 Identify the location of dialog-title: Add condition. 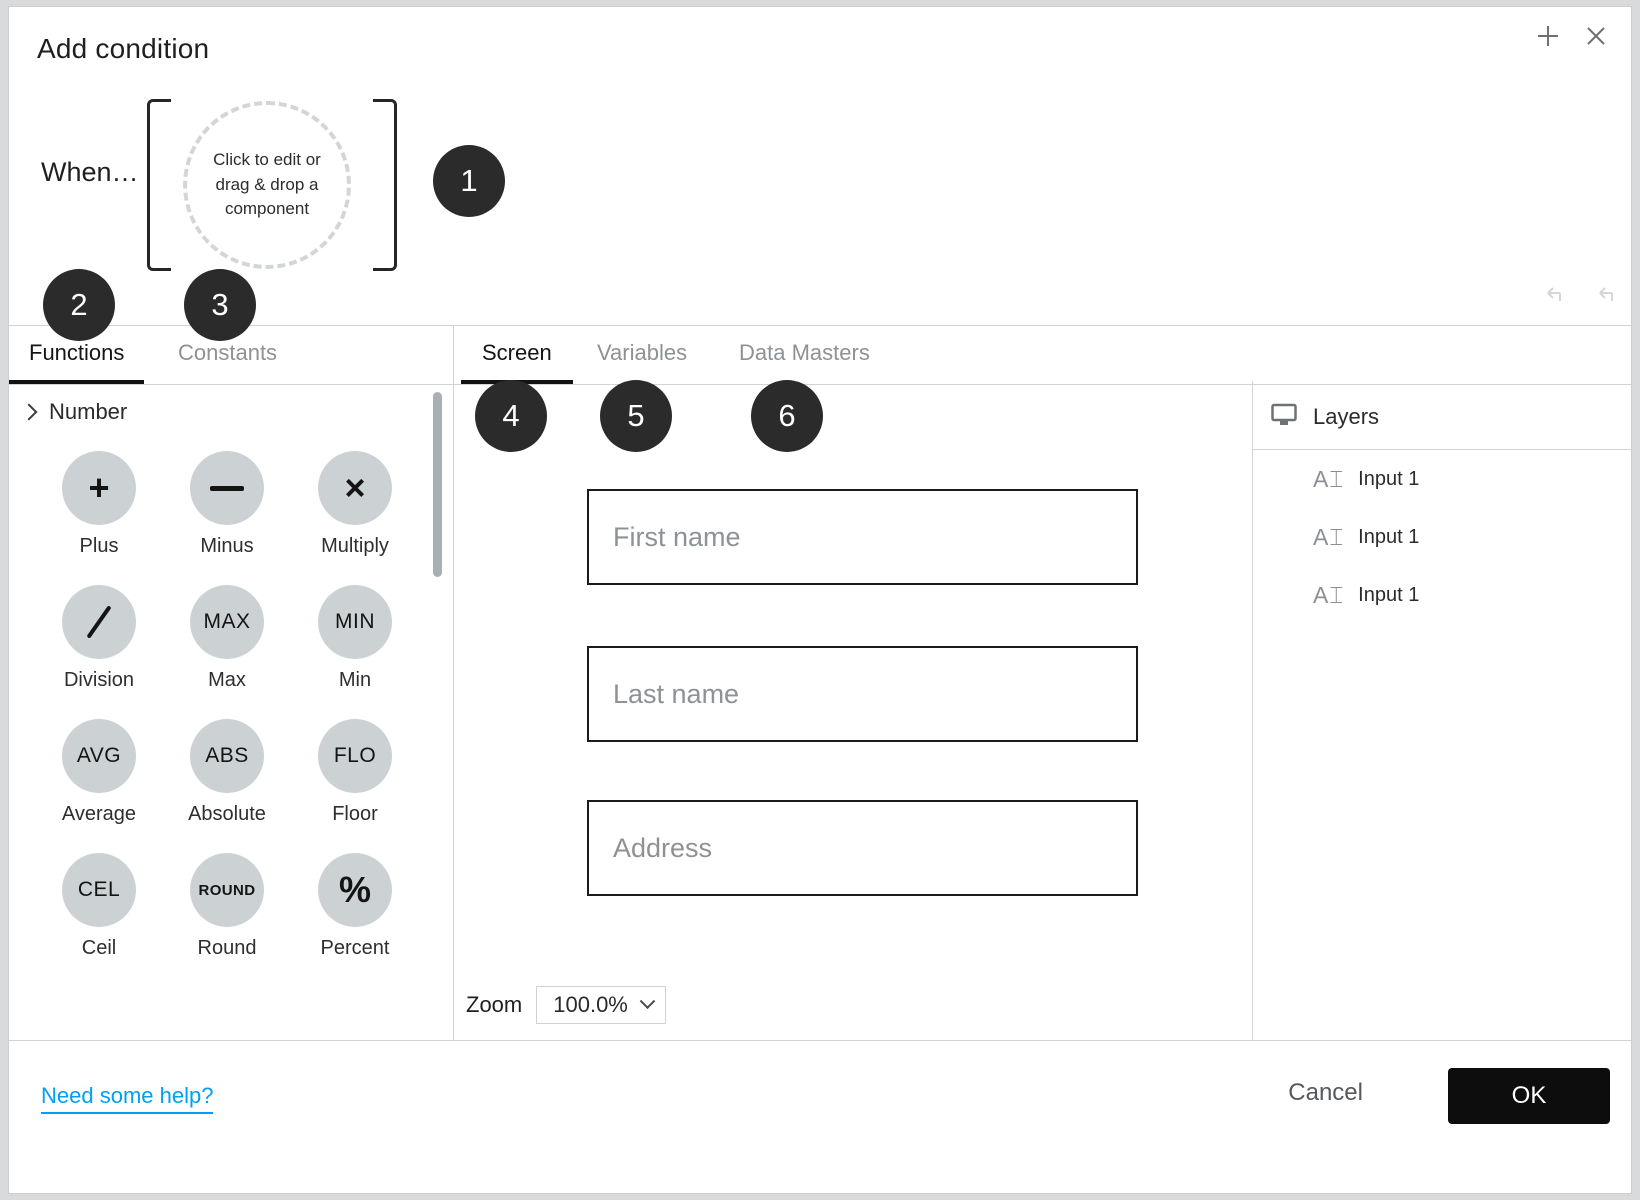
(123, 48).